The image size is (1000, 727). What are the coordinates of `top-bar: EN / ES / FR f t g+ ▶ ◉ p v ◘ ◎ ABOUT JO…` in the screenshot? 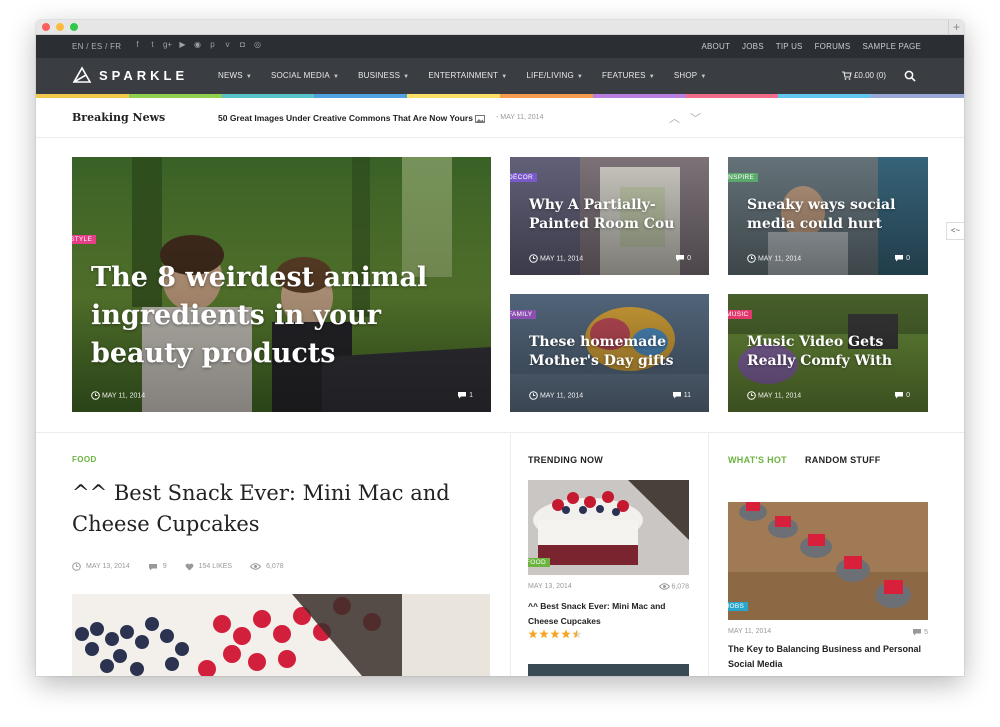 It's located at (500, 46).